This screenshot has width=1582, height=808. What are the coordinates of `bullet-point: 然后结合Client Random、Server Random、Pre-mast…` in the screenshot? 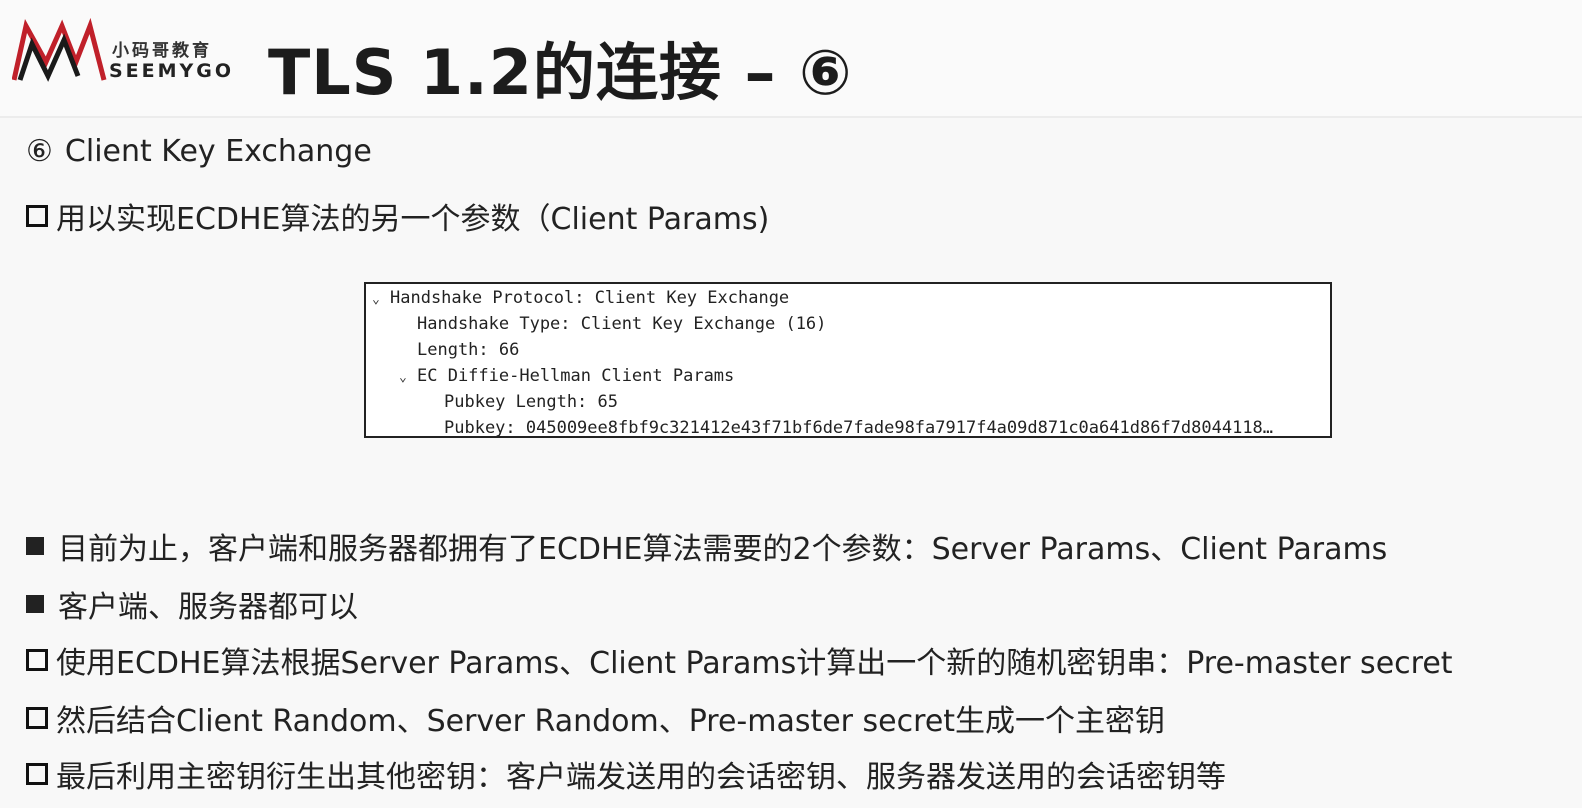 It's located at (595, 718).